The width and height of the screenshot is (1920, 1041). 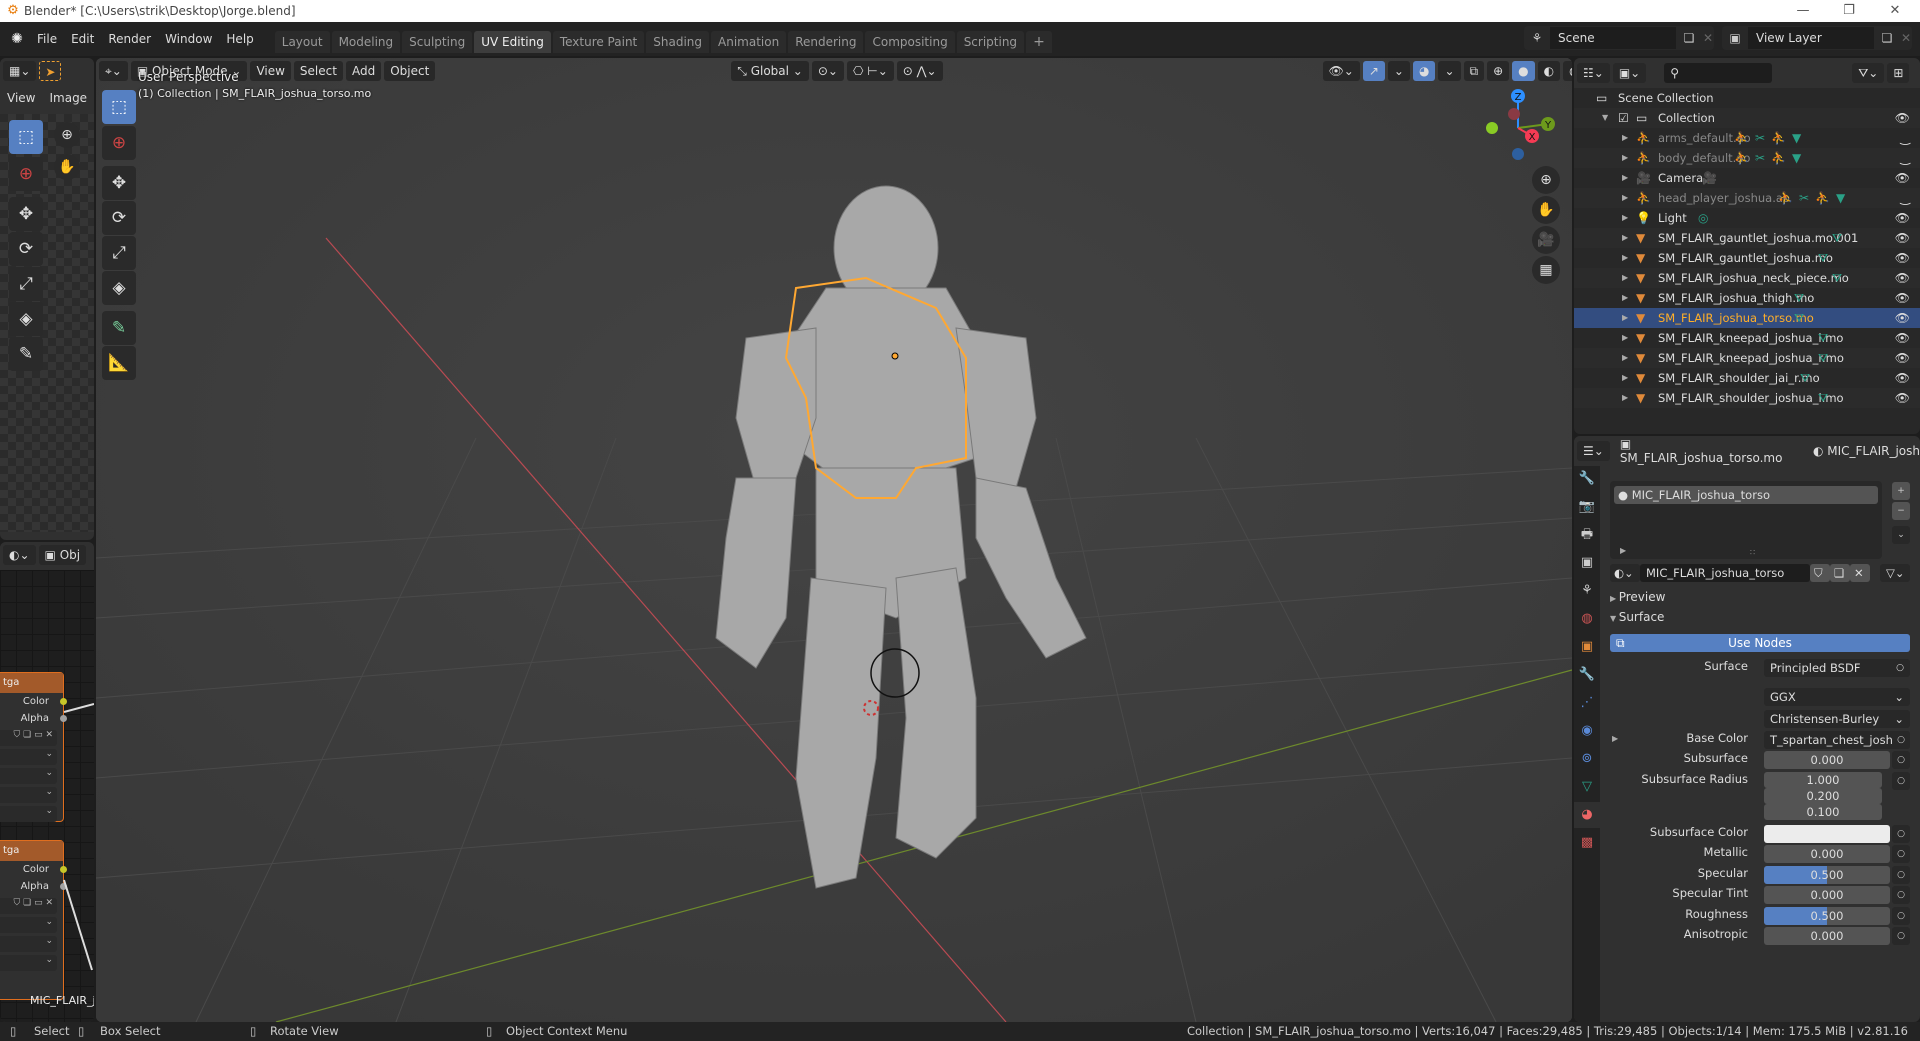 I want to click on object-shader-type-dropdown: ▣ Obj, so click(x=62, y=555).